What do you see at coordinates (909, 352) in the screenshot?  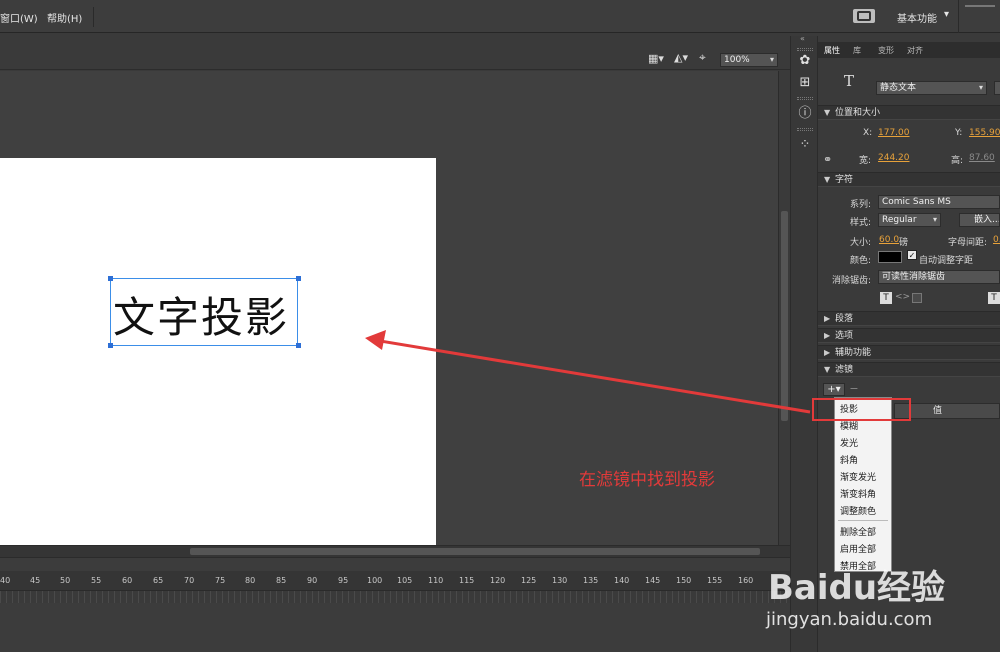 I see `section-accessibility: ▶ 辅助功能` at bounding box center [909, 352].